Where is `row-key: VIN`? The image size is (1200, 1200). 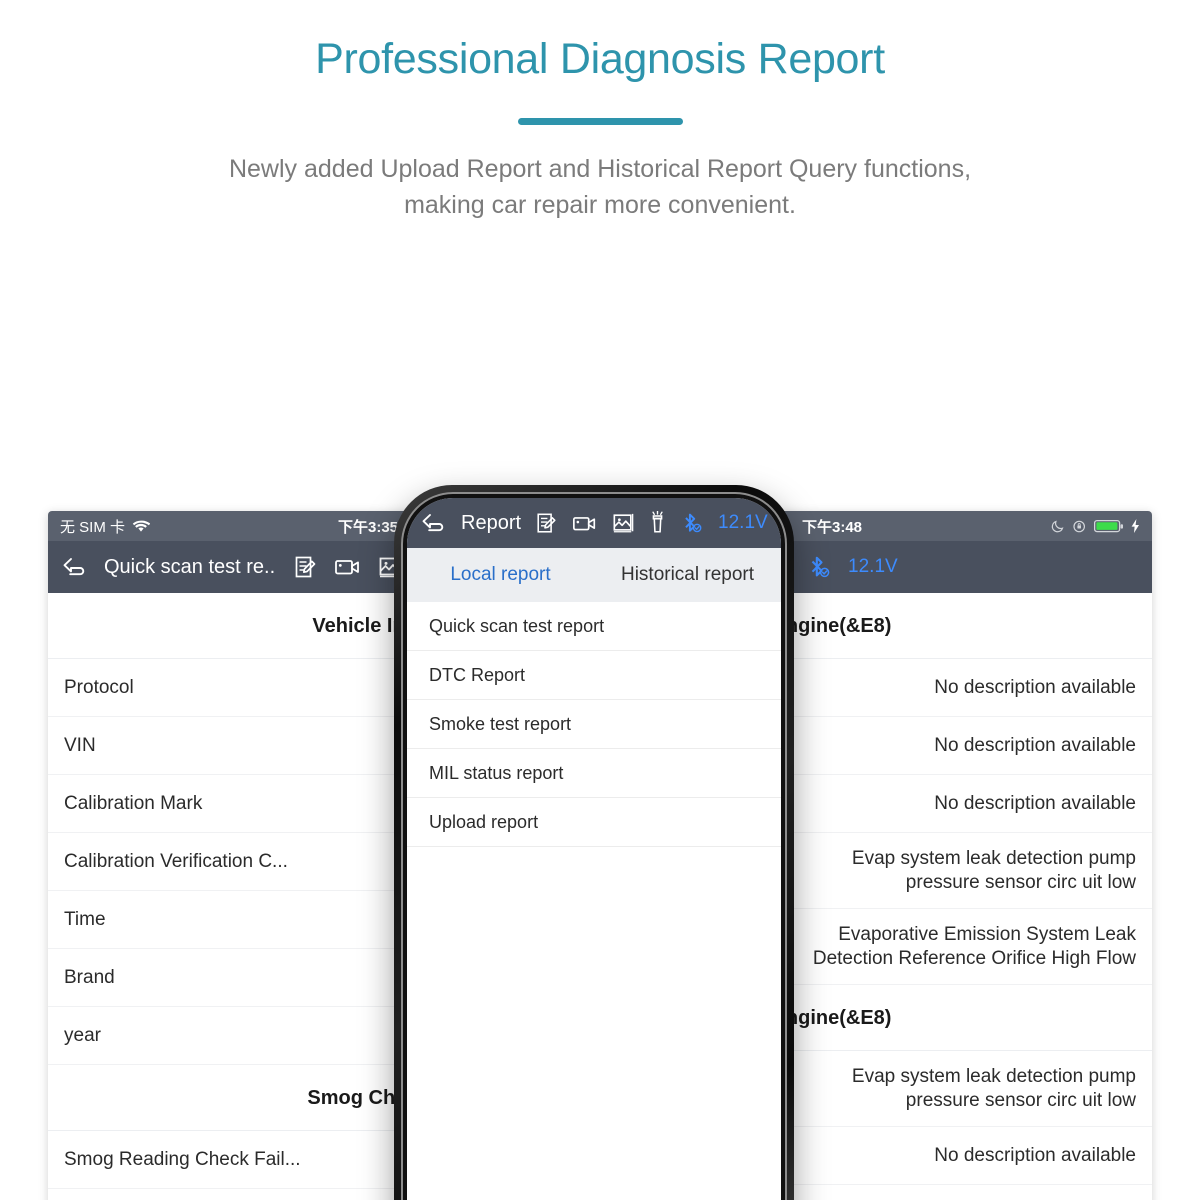 row-key: VIN is located at coordinates (80, 745).